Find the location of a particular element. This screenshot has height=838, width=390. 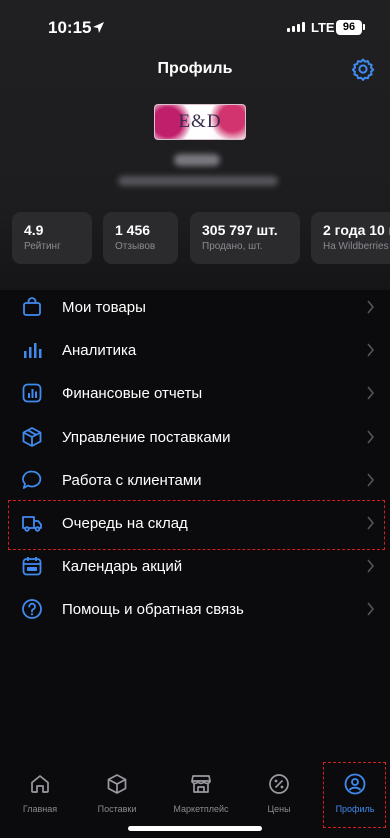

seller-details-blurred is located at coordinates (198, 181).